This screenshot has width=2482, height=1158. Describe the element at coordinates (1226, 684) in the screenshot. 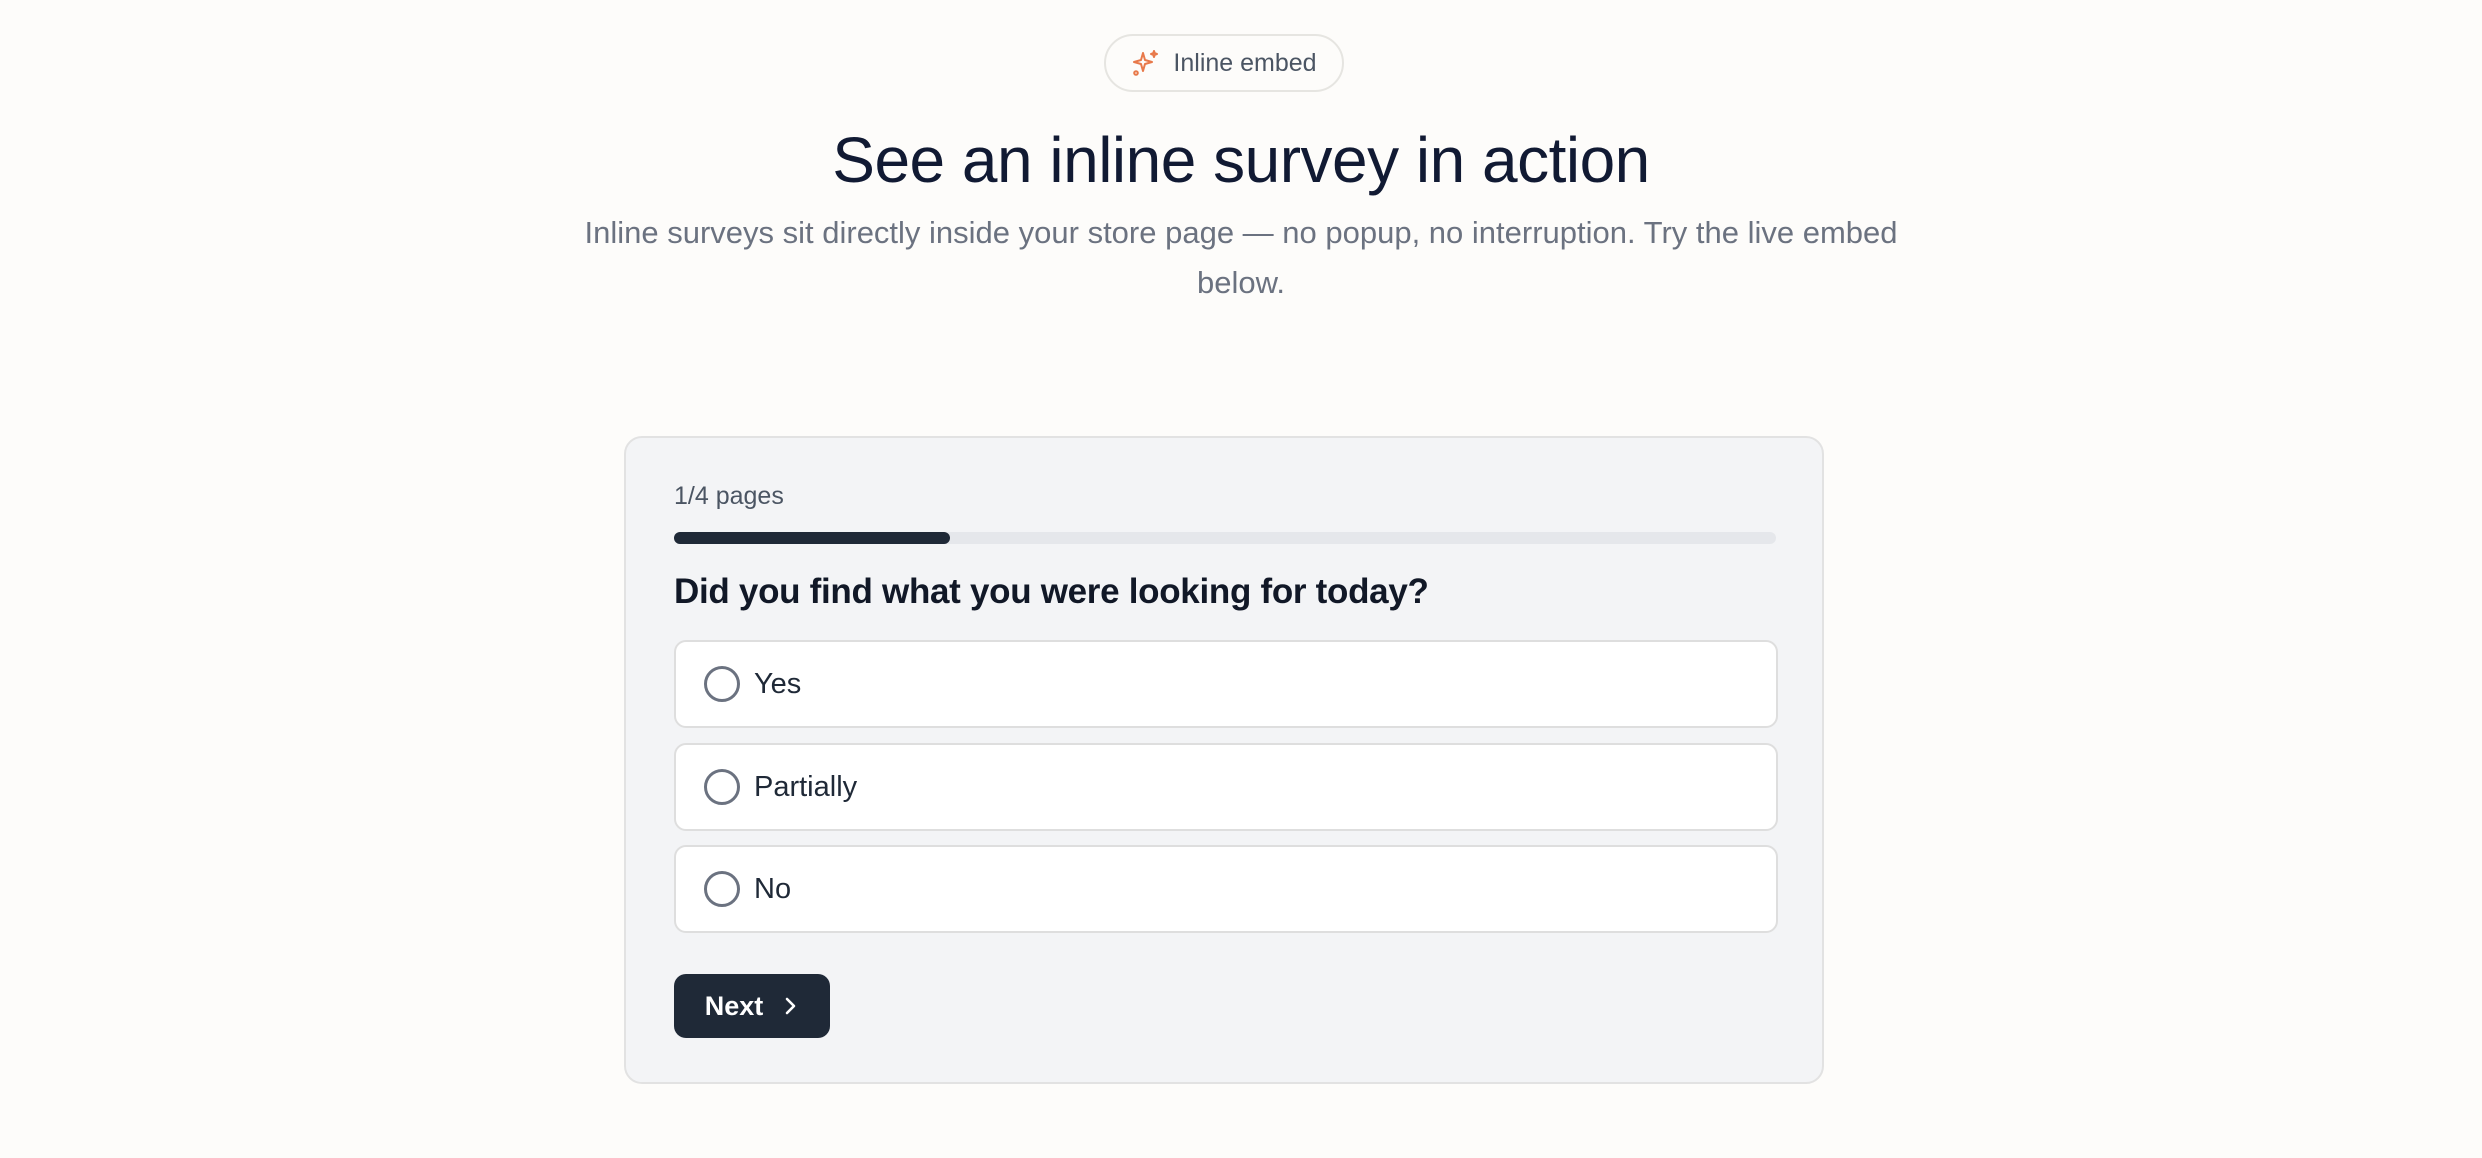

I see `option-yes: Yes` at that location.